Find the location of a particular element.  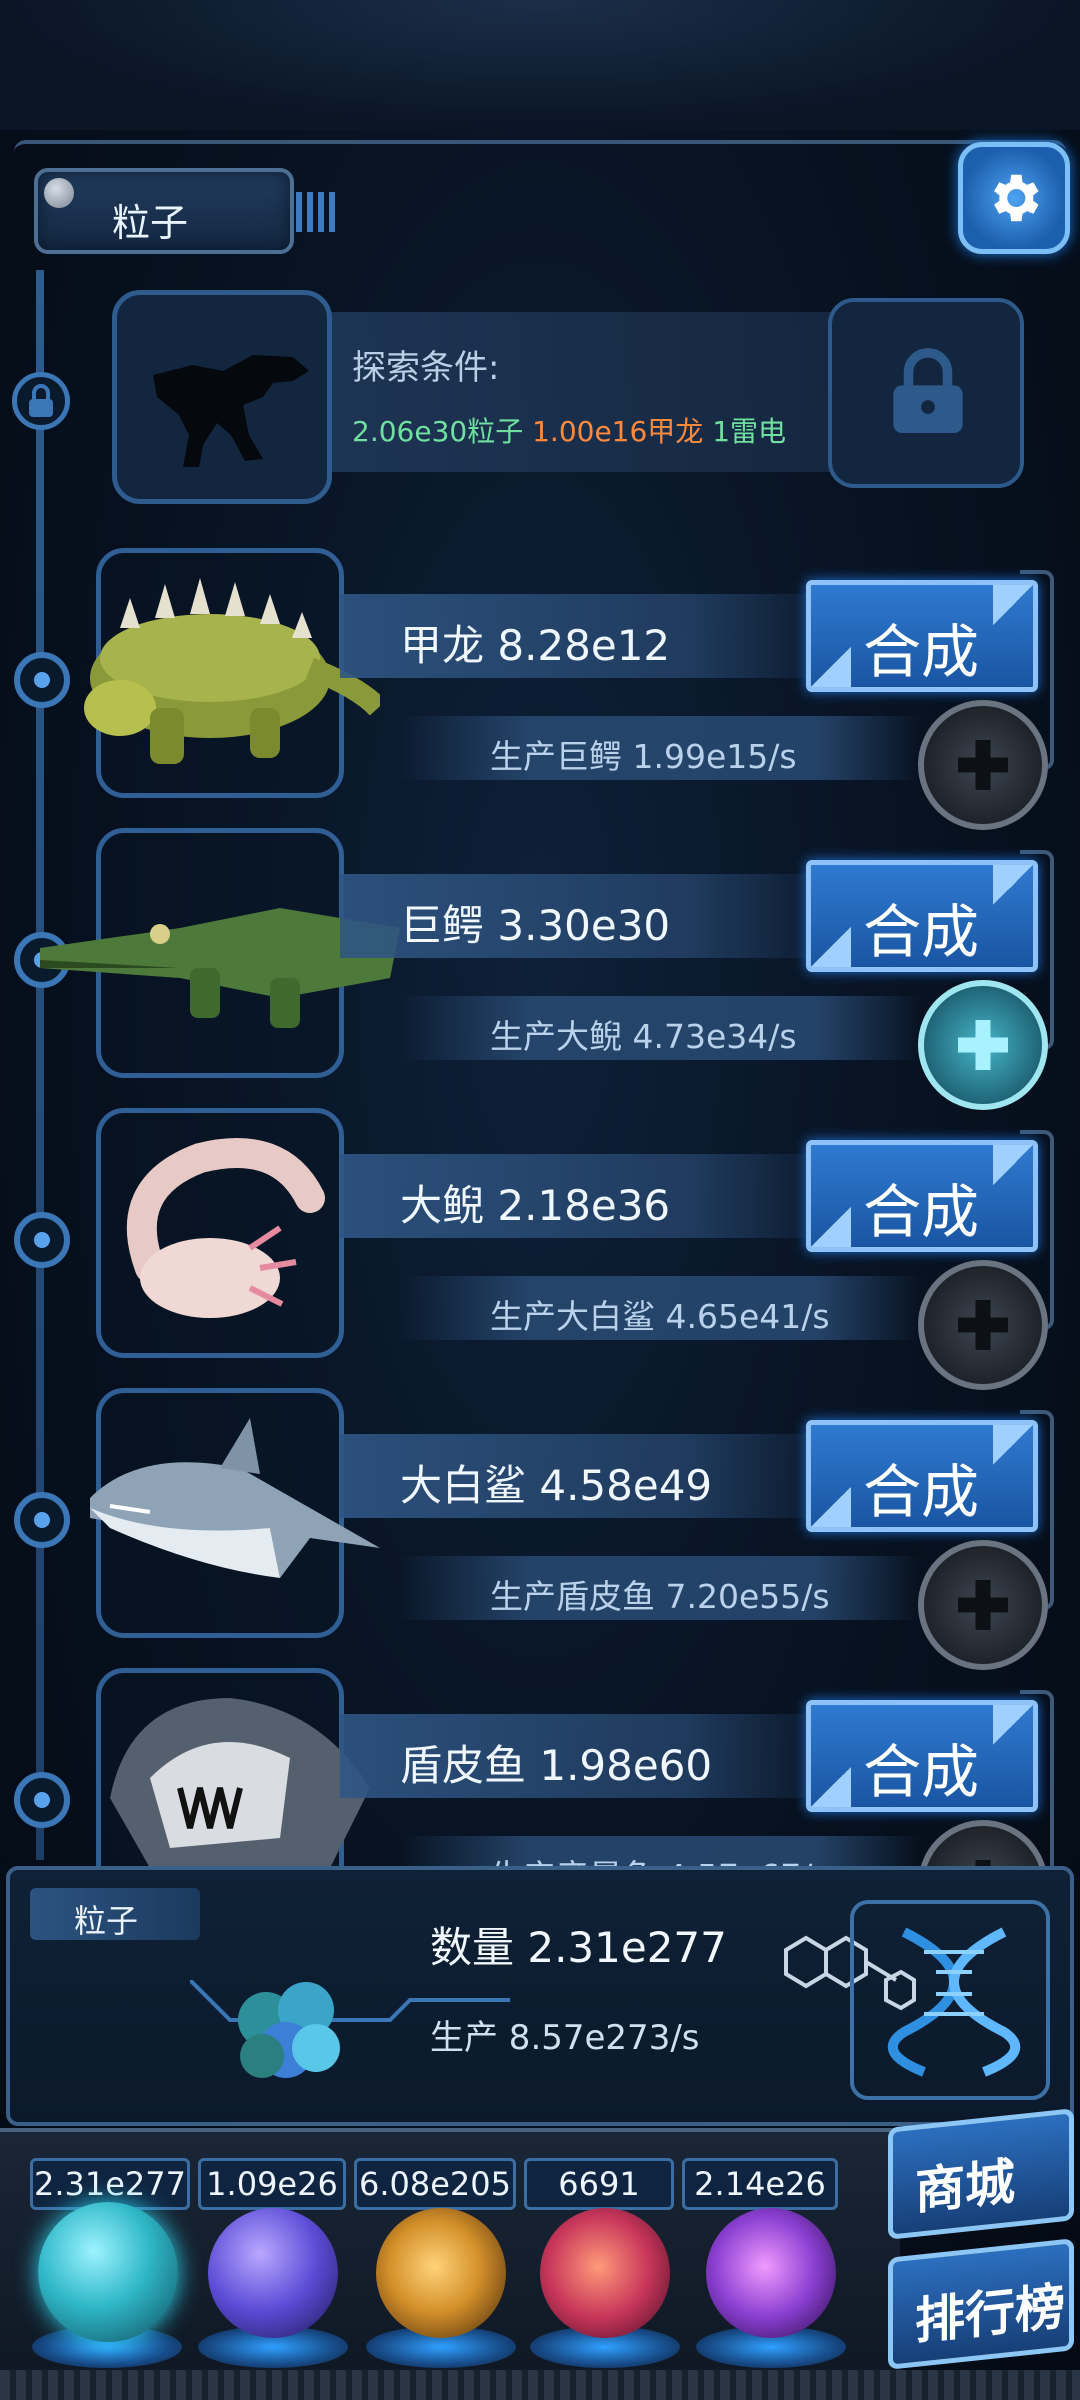

creature-row-crocodile: 巨鳄 3.30e30 生产大鲵 4.73e34/s 合成 is located at coordinates (540, 969).